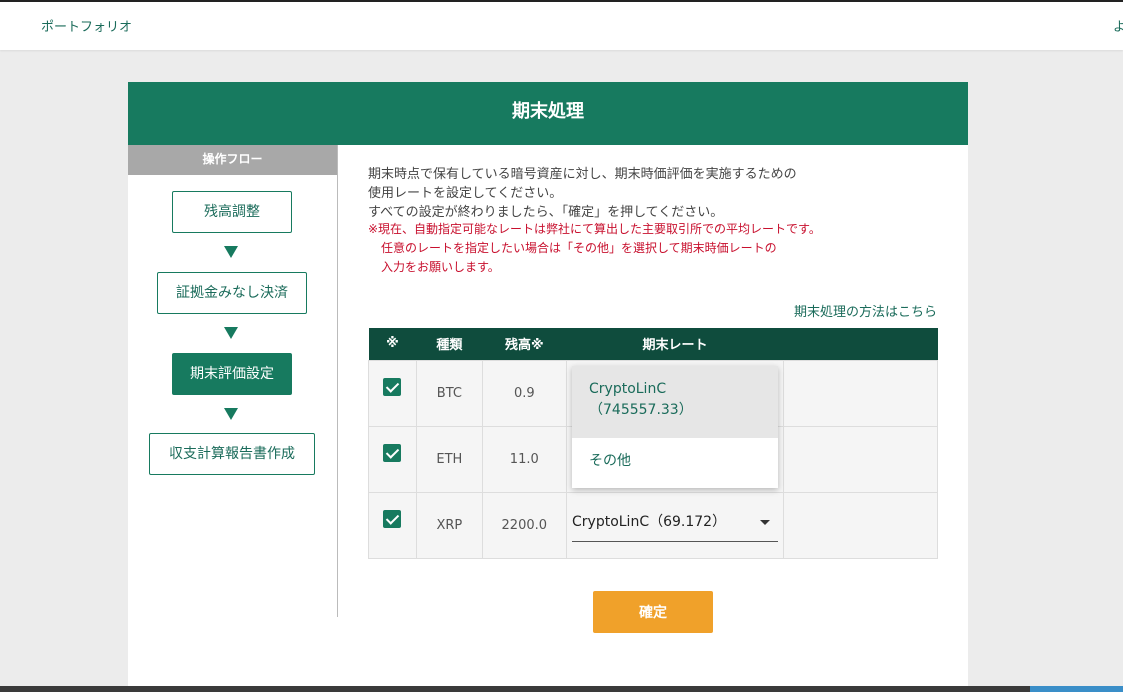  I want to click on howto-link: 期末処理の方法はこちら, so click(865, 310).